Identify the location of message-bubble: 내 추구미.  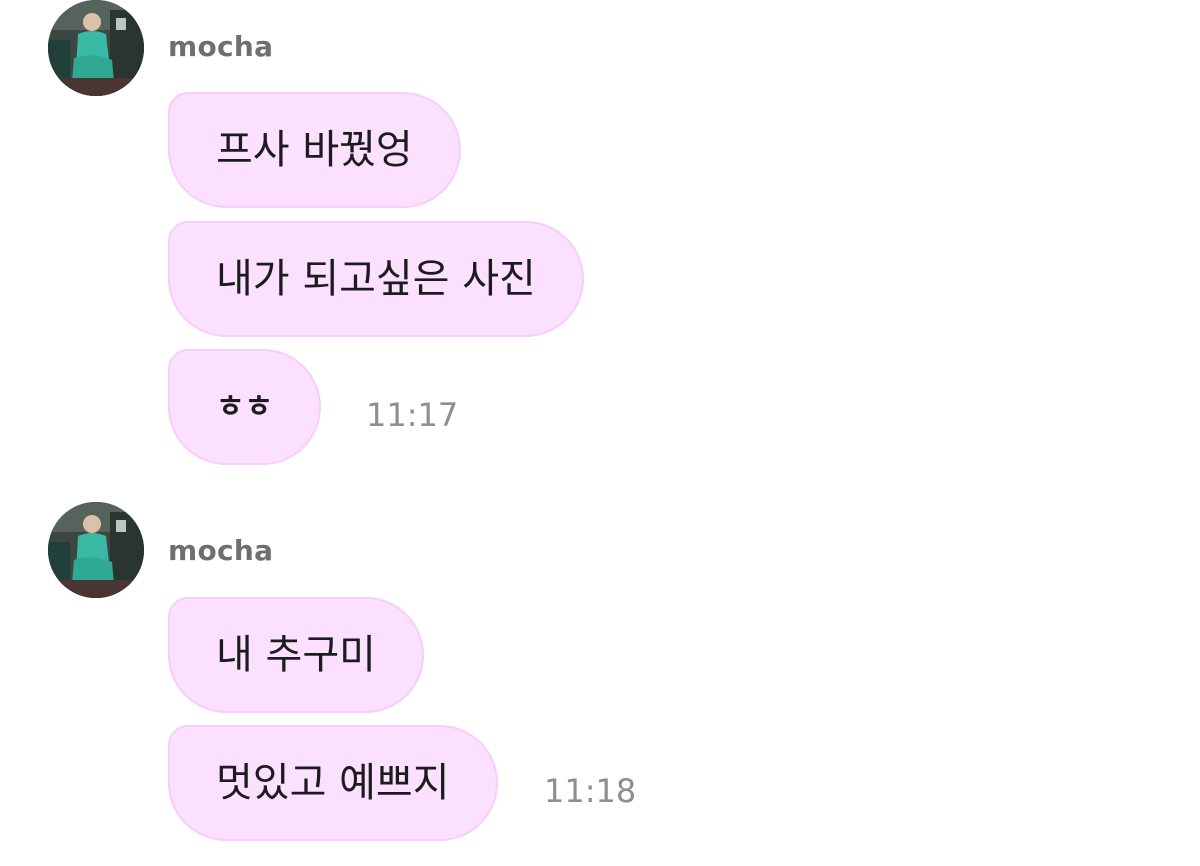
(296, 655).